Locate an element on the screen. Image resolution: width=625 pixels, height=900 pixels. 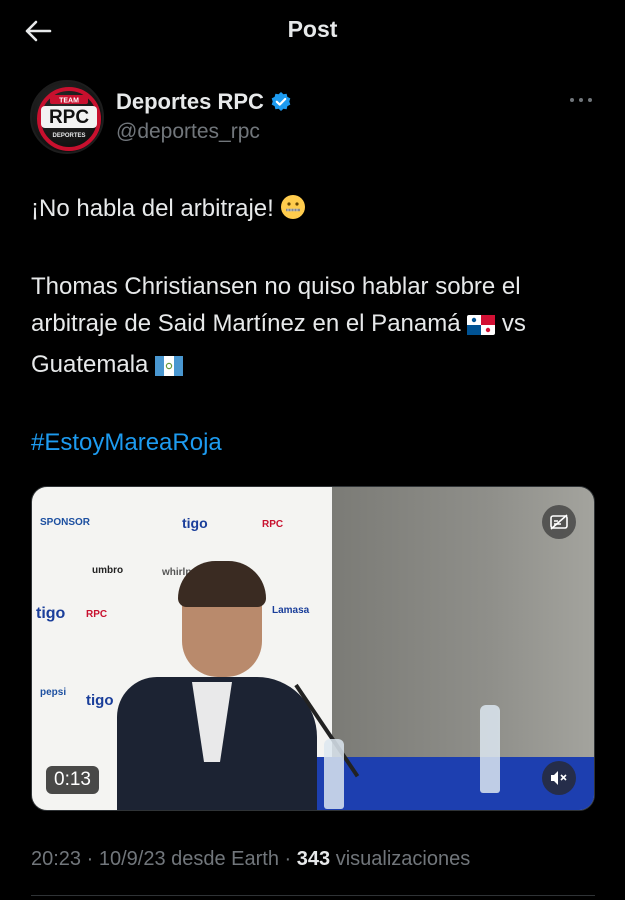
post-time: 20:23 is located at coordinates (56, 859).